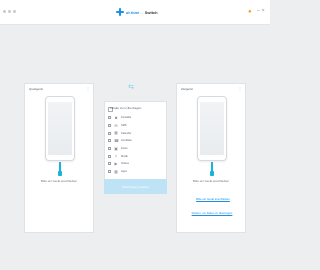 This screenshot has height=270, width=320. Describe the element at coordinates (120, 172) in the screenshot. I see `list-item: ▦ Apps` at that location.